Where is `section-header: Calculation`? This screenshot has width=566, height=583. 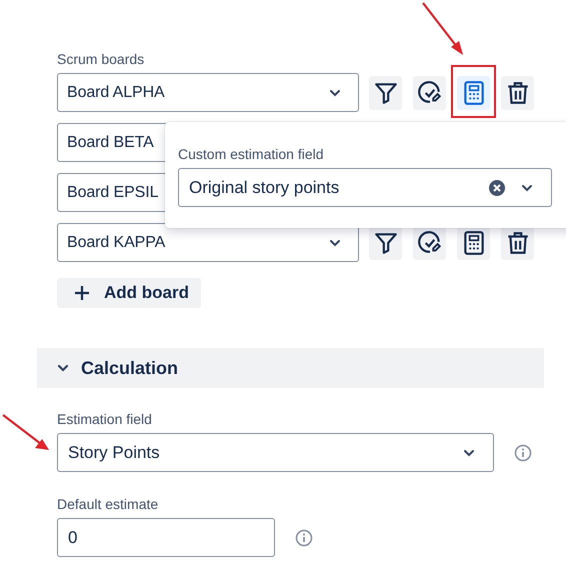
section-header: Calculation is located at coordinates (290, 368).